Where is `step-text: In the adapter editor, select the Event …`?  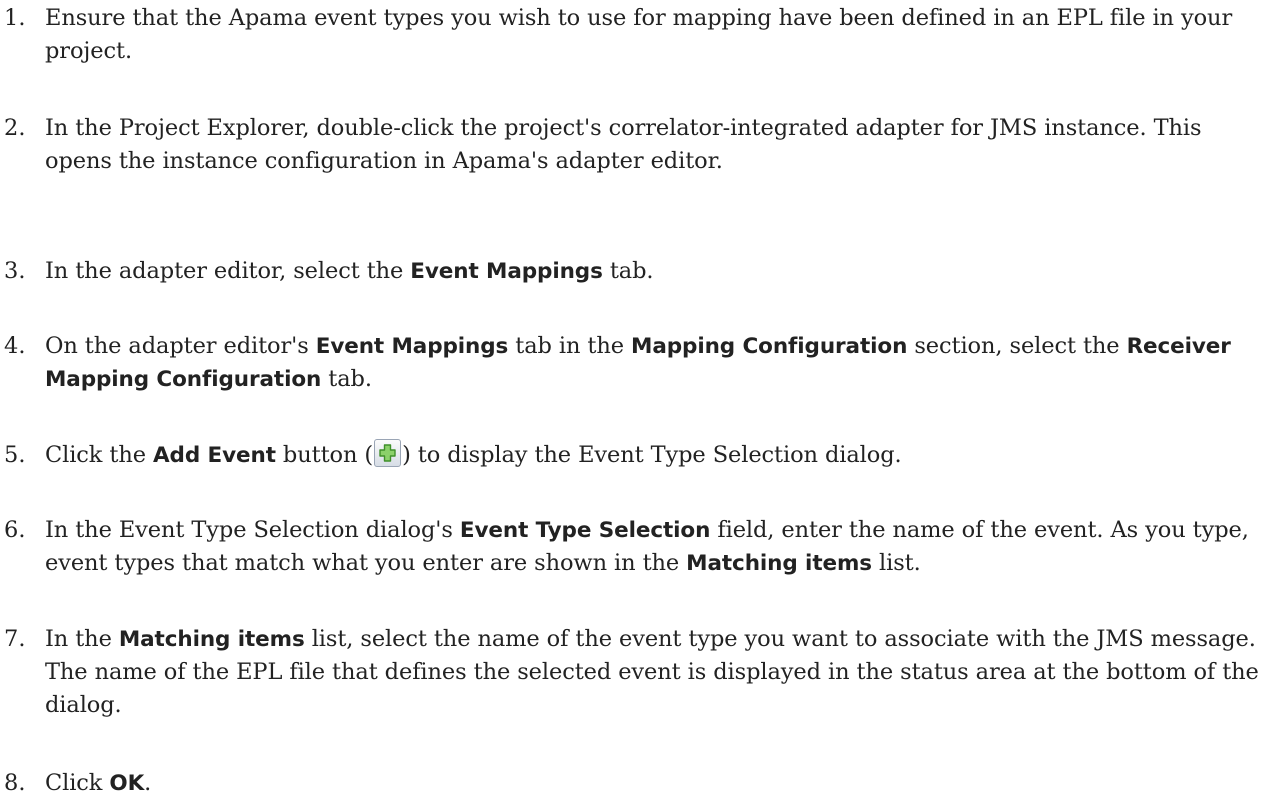 step-text: In the adapter editor, select the Event … is located at coordinates (656, 271).